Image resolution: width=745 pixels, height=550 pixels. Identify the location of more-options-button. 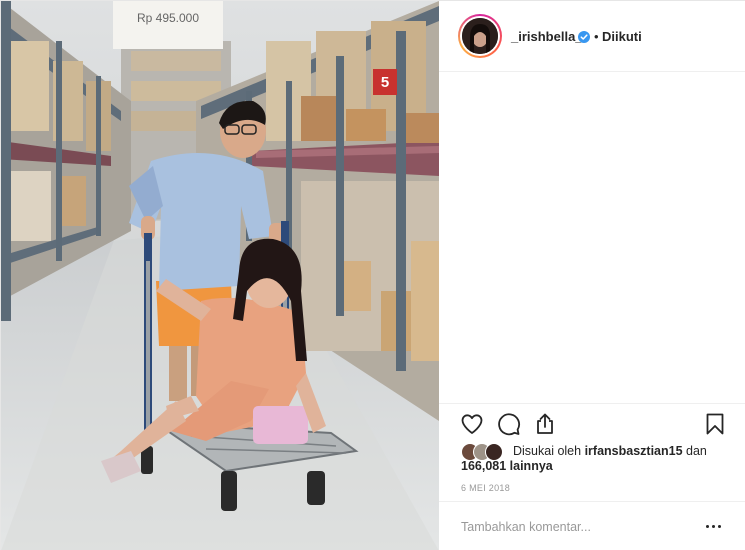
(714, 526).